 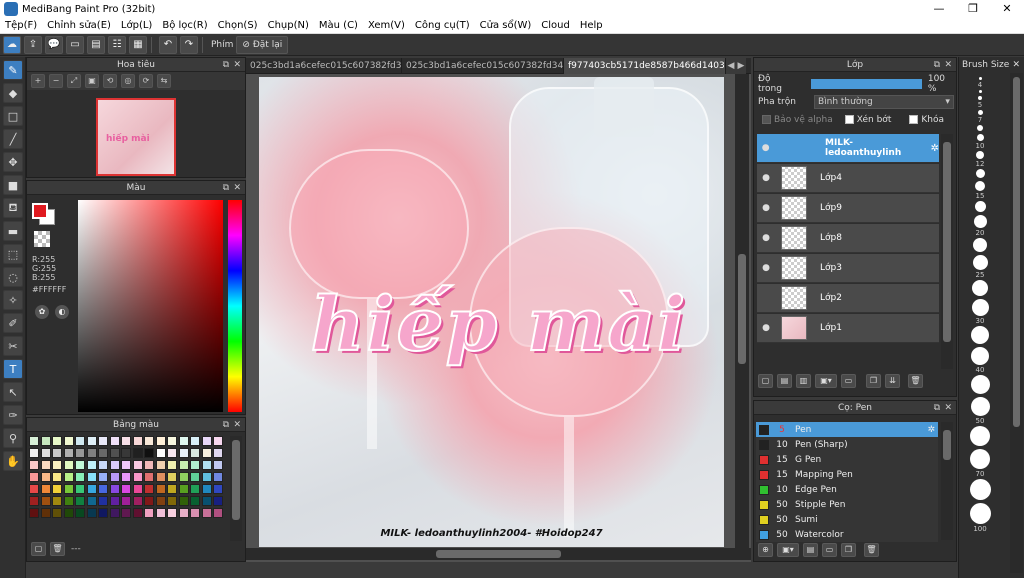 I want to click on menu-edit: Chỉnh sửa(E), so click(x=79, y=25).